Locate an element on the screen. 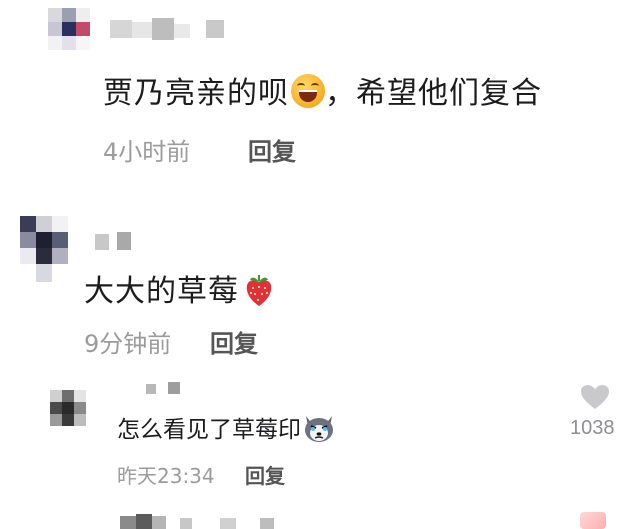 Image resolution: width=640 pixels, height=529 pixels. comment-text: 贾乃亮亲的呗 ，希望他们复合 is located at coordinates (322, 90).